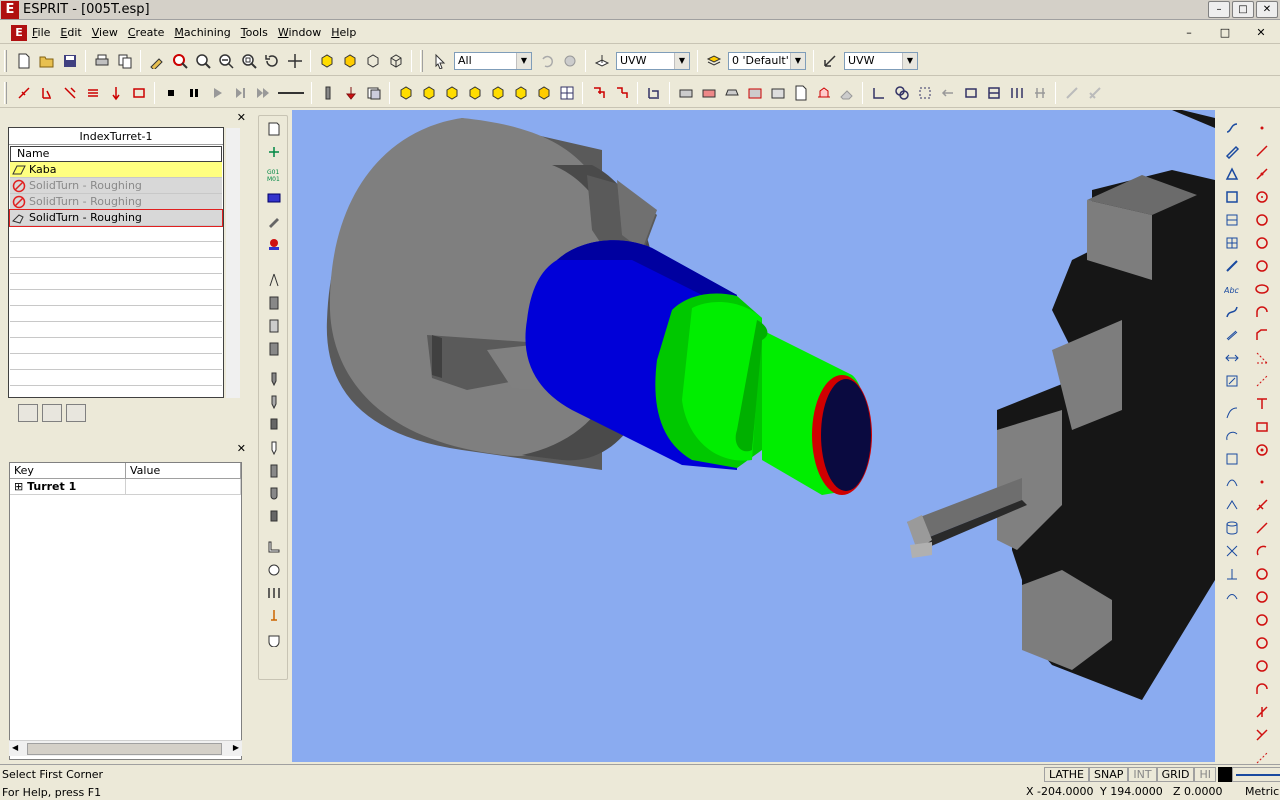 Image resolution: width=1280 pixels, height=800 pixels. I want to click on offset-icon, so click(1232, 335).